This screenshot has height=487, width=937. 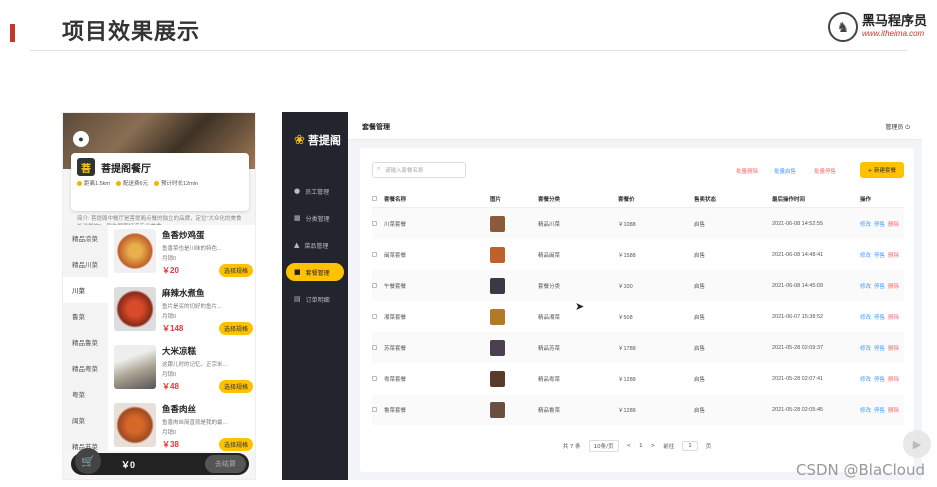 I want to click on batch-delete-button: 批量删除, so click(x=747, y=171).